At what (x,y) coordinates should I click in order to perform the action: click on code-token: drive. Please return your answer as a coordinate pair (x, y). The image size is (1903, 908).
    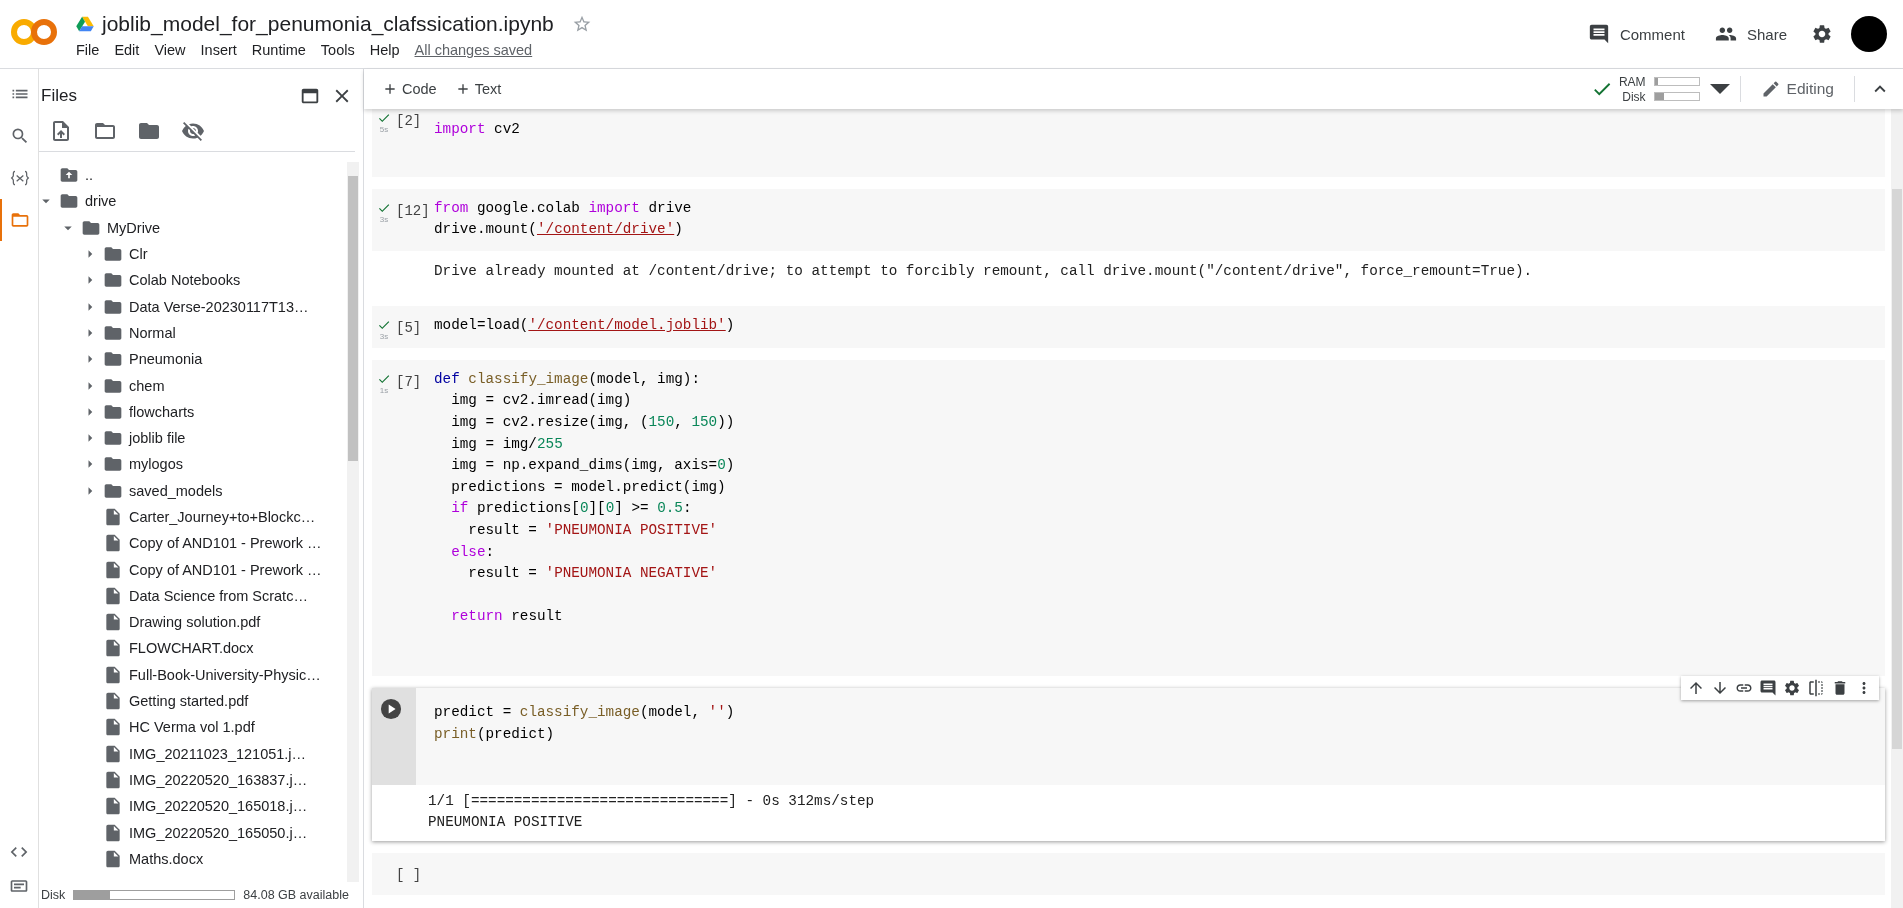
    Looking at the image, I should click on (669, 207).